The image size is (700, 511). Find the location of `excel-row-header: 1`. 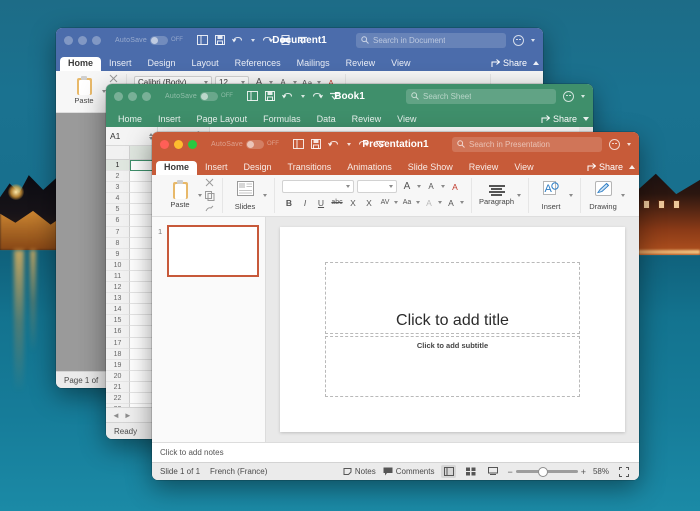

excel-row-header: 1 is located at coordinates (118, 166).